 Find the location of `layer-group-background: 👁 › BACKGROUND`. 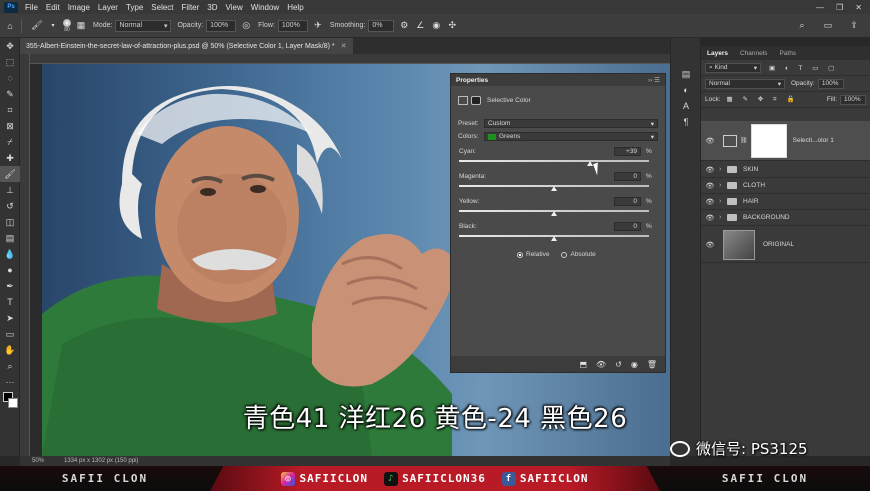

layer-group-background: 👁 › BACKGROUND is located at coordinates (785, 218).